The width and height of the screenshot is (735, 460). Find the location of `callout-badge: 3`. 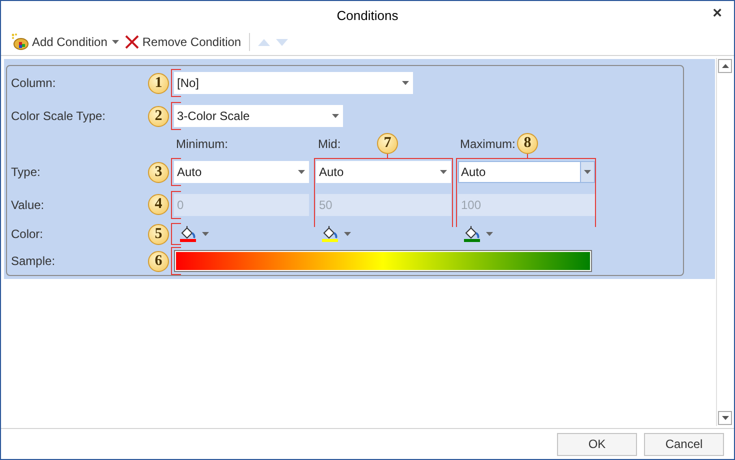

callout-badge: 3 is located at coordinates (158, 172).